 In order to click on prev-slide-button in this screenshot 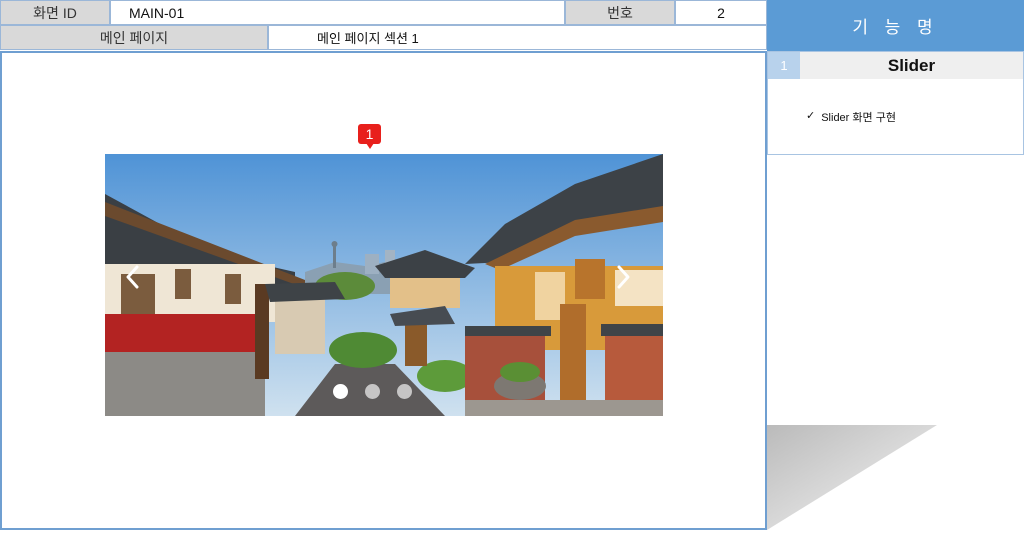, I will do `click(133, 277)`.